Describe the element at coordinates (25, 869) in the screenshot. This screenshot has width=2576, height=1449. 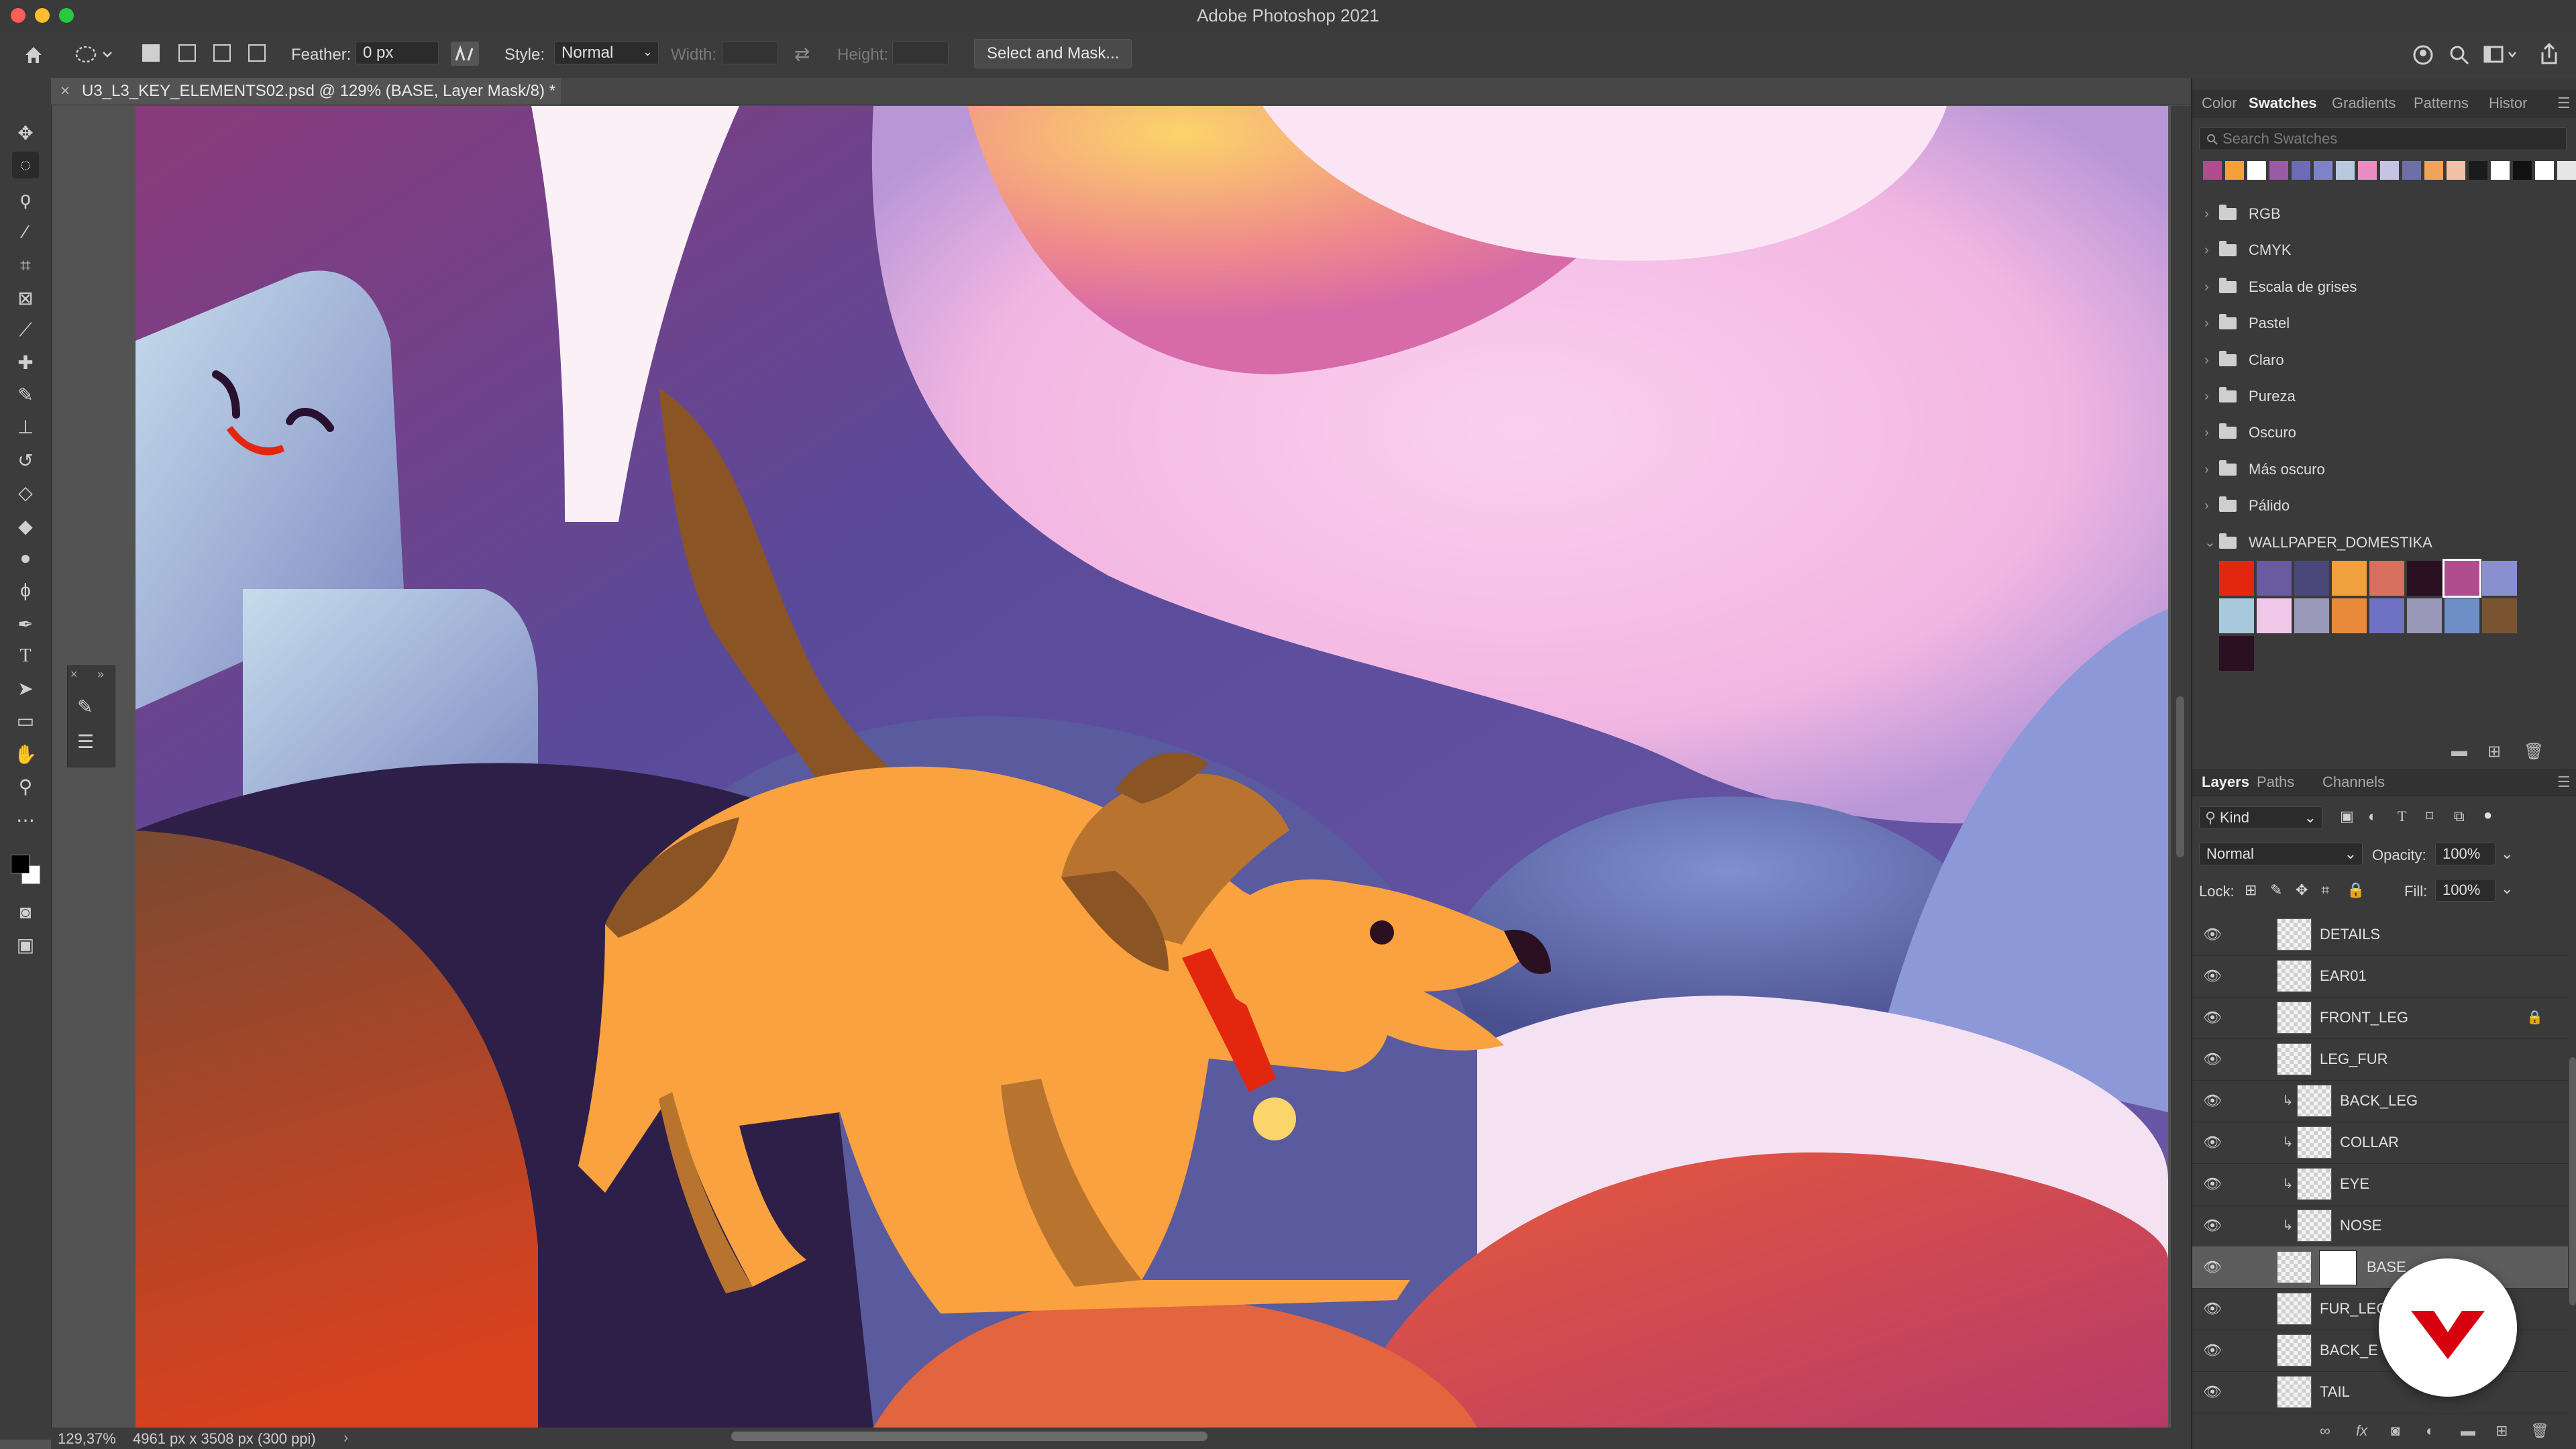
I see `color-swatches-icon` at that location.